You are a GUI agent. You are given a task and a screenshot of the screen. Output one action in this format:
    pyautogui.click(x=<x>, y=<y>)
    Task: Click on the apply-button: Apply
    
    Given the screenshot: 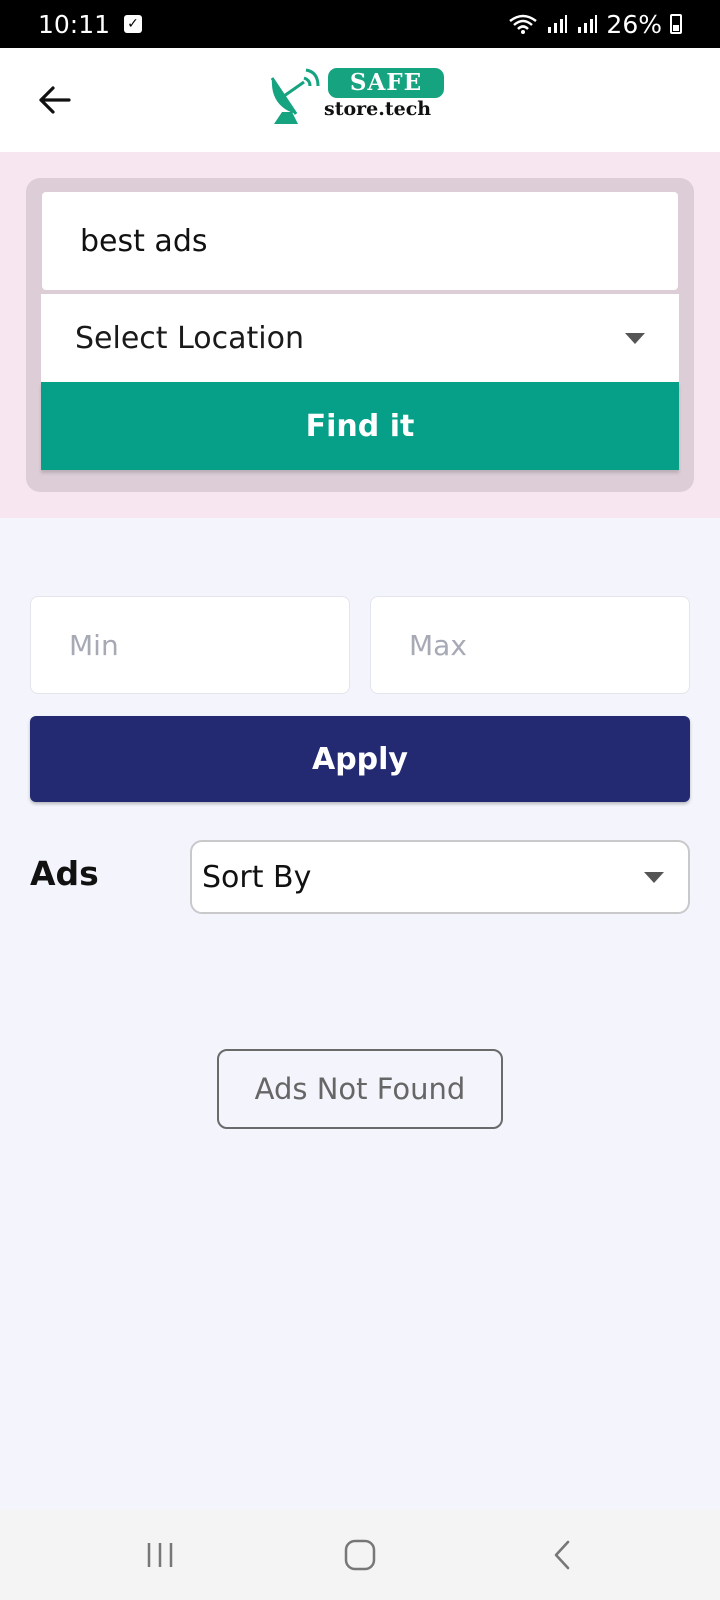 What is the action you would take?
    pyautogui.click(x=360, y=759)
    